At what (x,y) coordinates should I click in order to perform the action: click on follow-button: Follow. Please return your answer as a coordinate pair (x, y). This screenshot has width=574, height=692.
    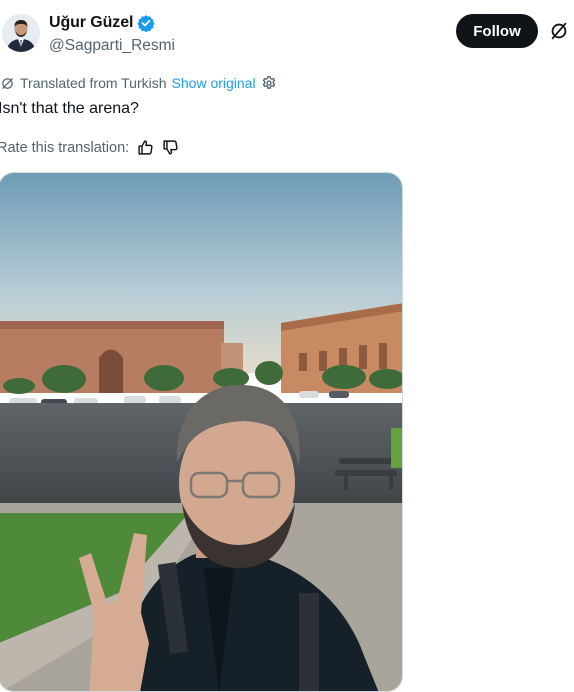
    Looking at the image, I should click on (497, 31).